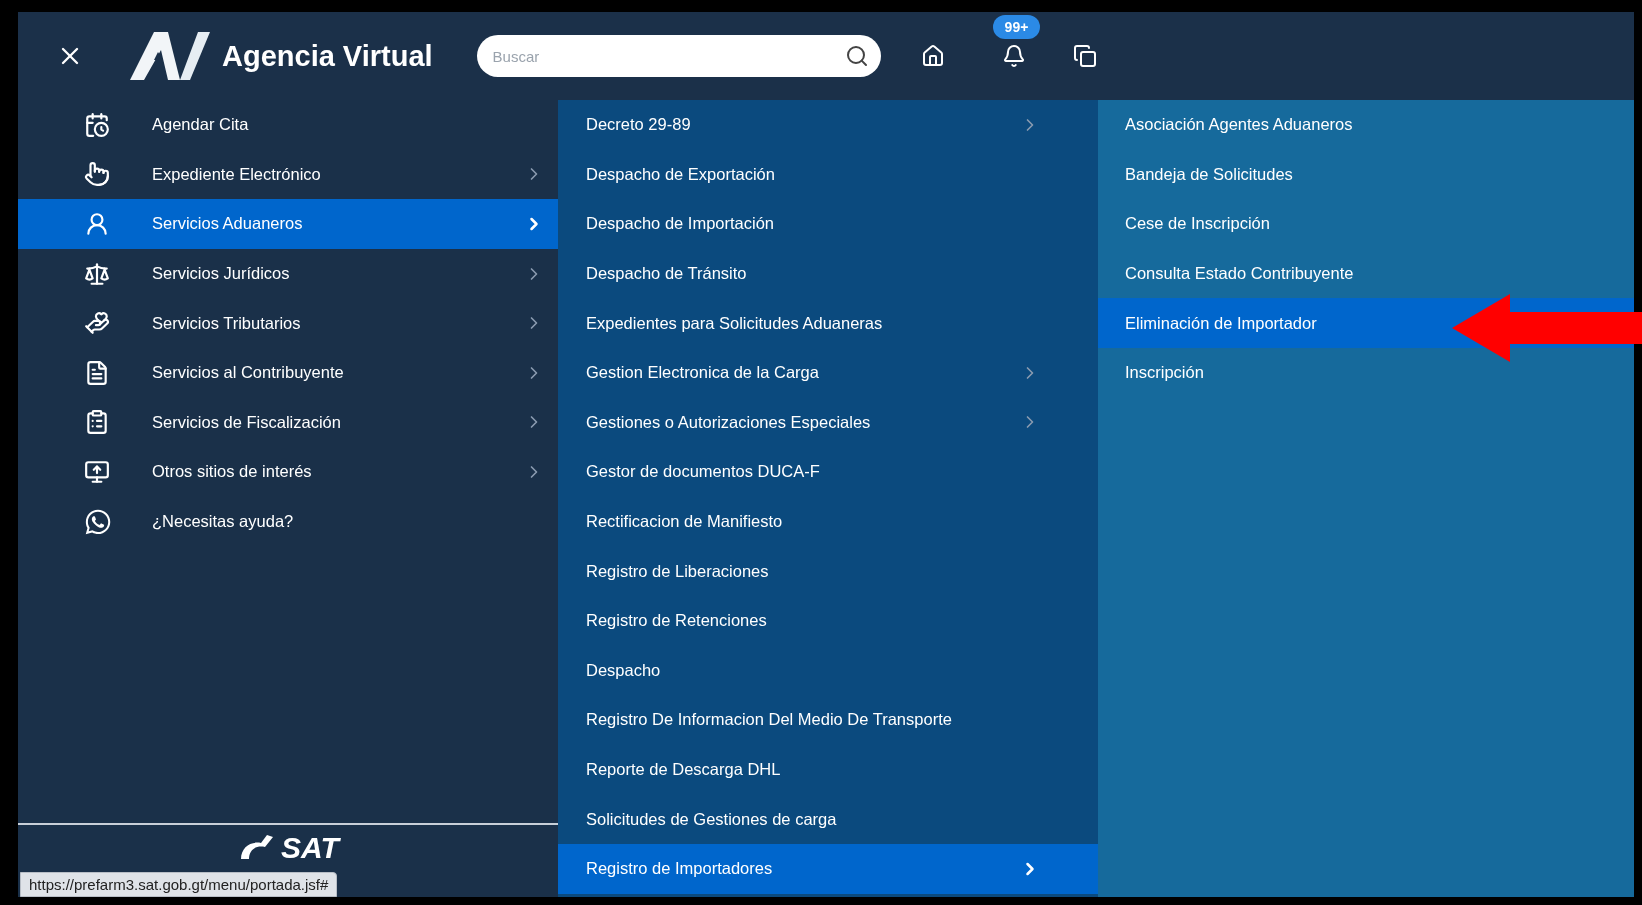 This screenshot has width=1642, height=905. Describe the element at coordinates (169, 56) in the screenshot. I see `logo-icon` at that location.